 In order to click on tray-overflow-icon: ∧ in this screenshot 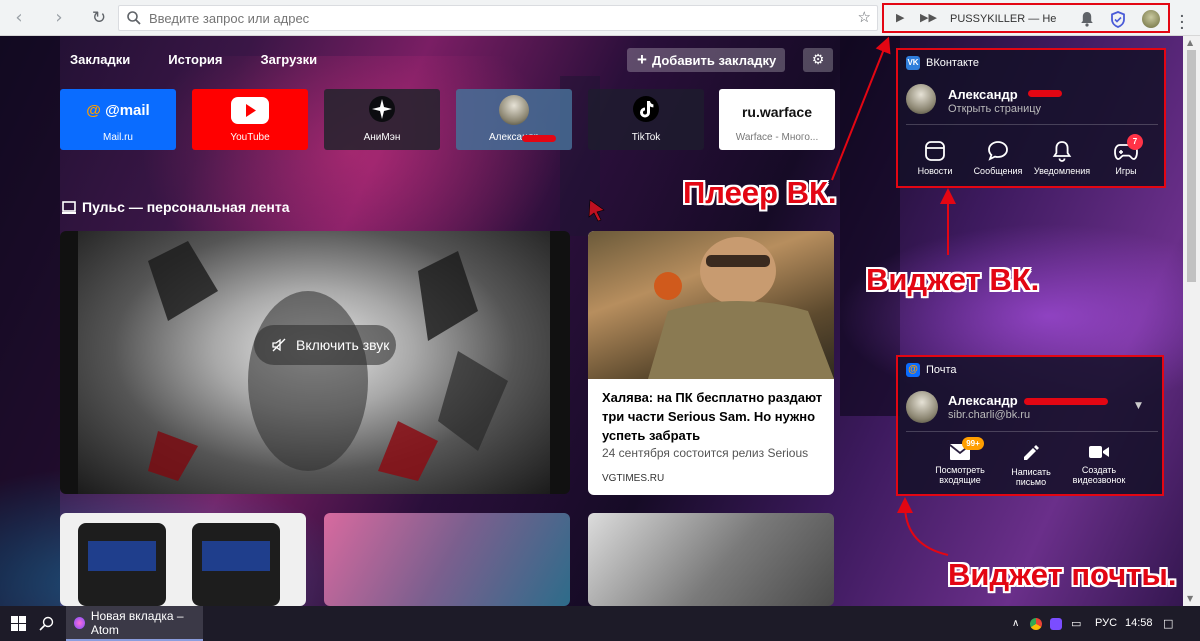, I will do `click(1015, 623)`.